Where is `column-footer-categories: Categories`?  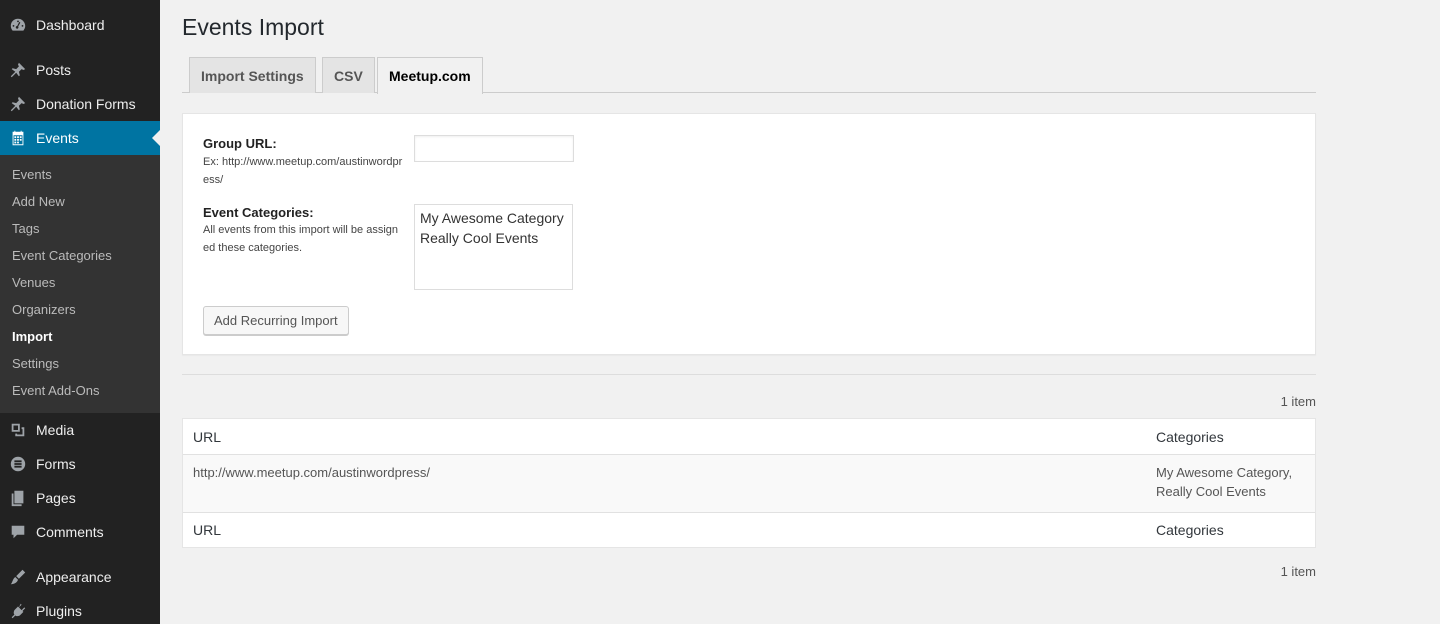
column-footer-categories: Categories is located at coordinates (1190, 530).